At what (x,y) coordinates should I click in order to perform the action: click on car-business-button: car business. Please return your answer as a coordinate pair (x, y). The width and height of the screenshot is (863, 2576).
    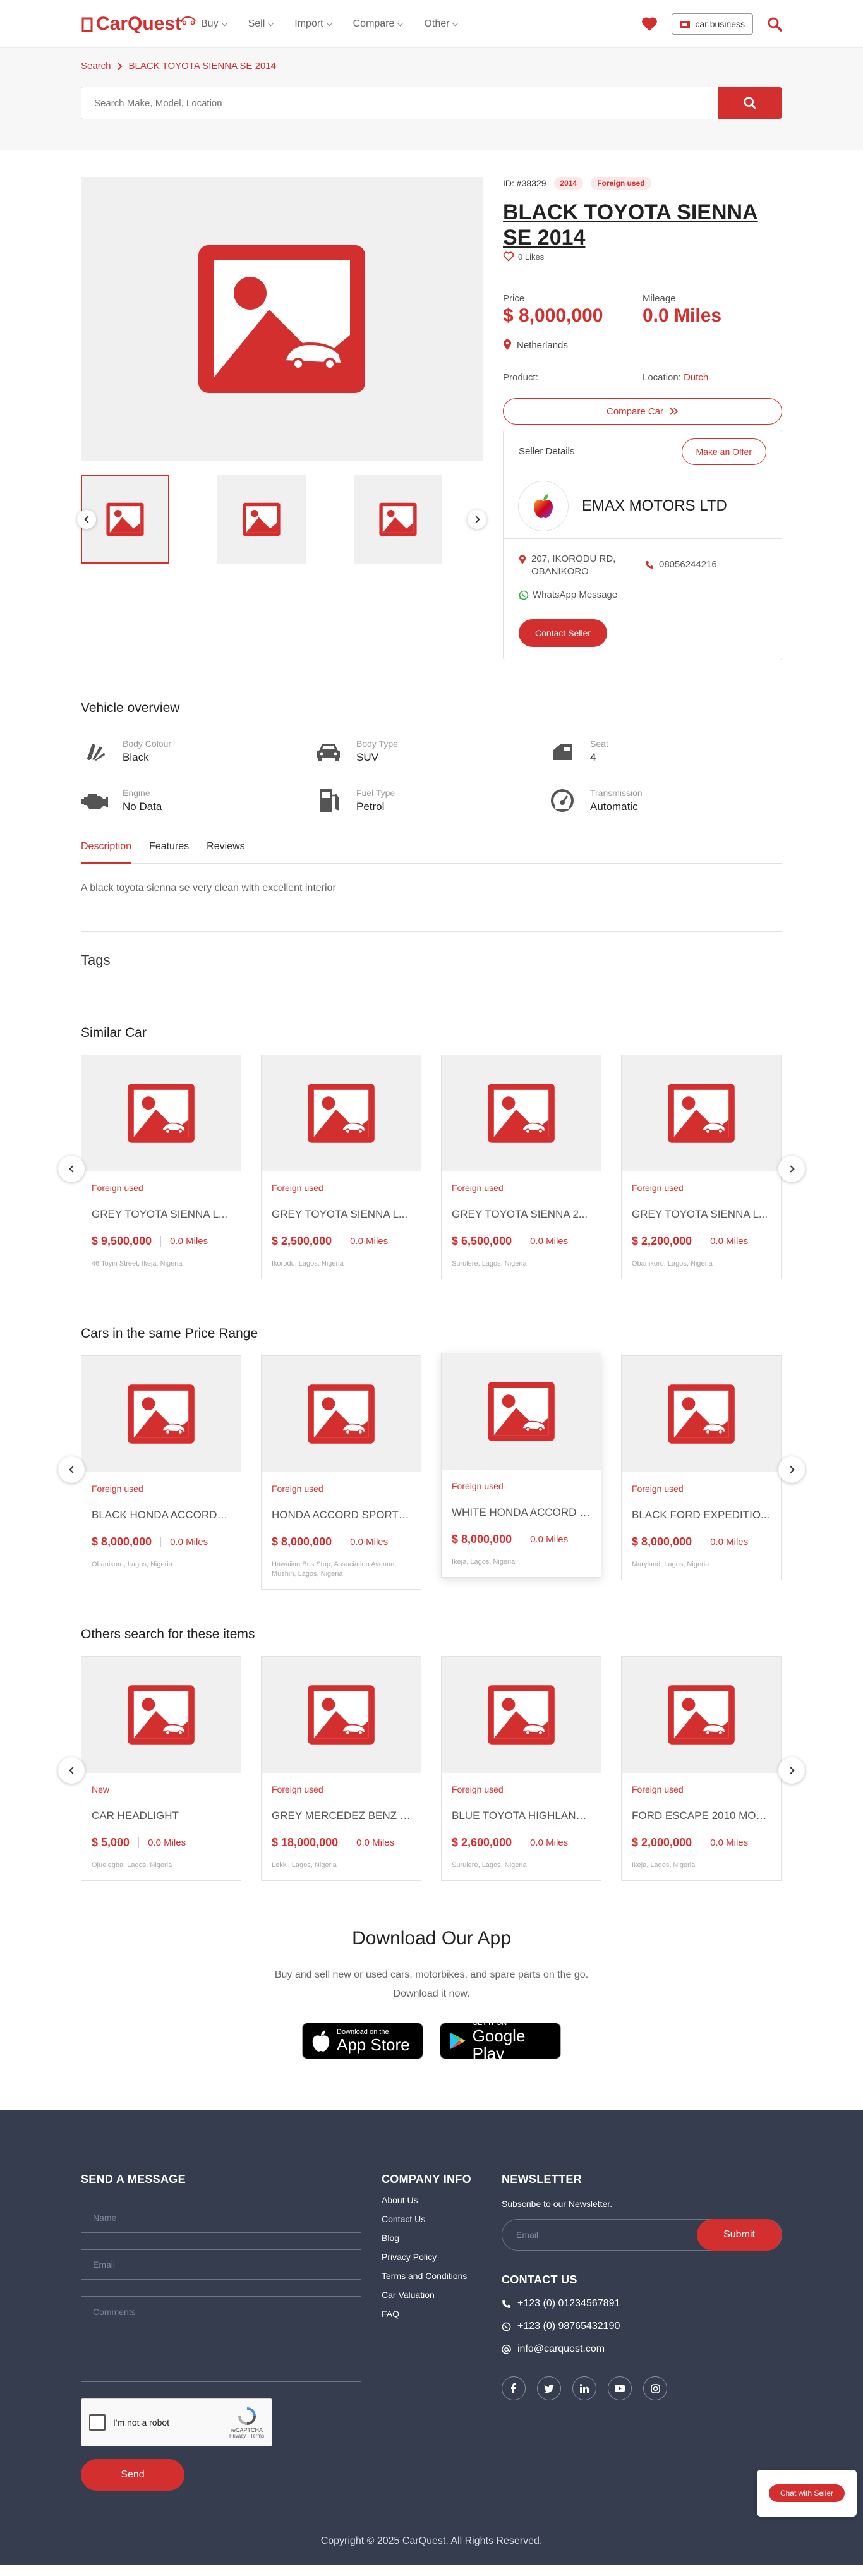
    Looking at the image, I should click on (712, 24).